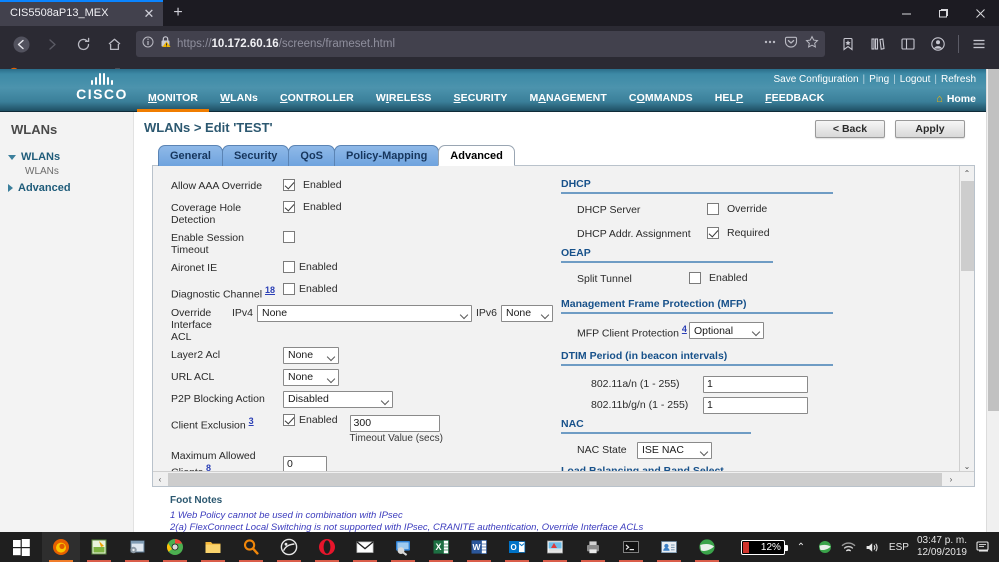 This screenshot has width=999, height=562. What do you see at coordinates (175, 547) in the screenshot?
I see `chrome-taskbar-icon` at bounding box center [175, 547].